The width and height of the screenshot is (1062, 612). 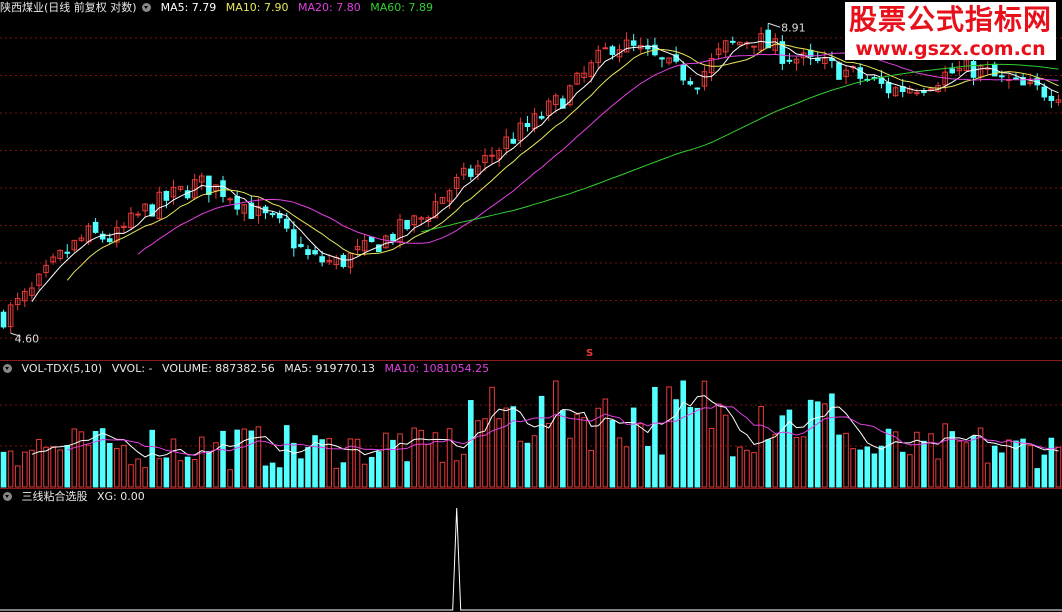 I want to click on watermark-logo: 股票公式指标网 www.gszx.com.cn, so click(x=950, y=31).